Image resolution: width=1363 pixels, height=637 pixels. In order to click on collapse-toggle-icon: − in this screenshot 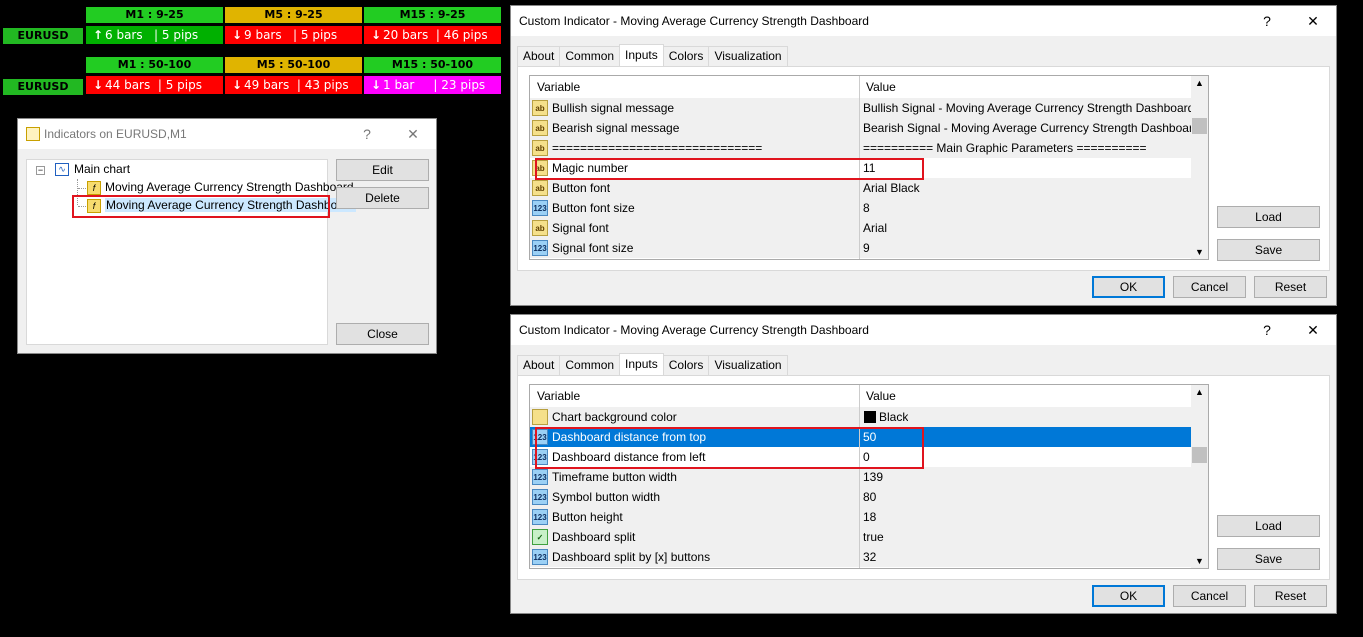, I will do `click(40, 170)`.